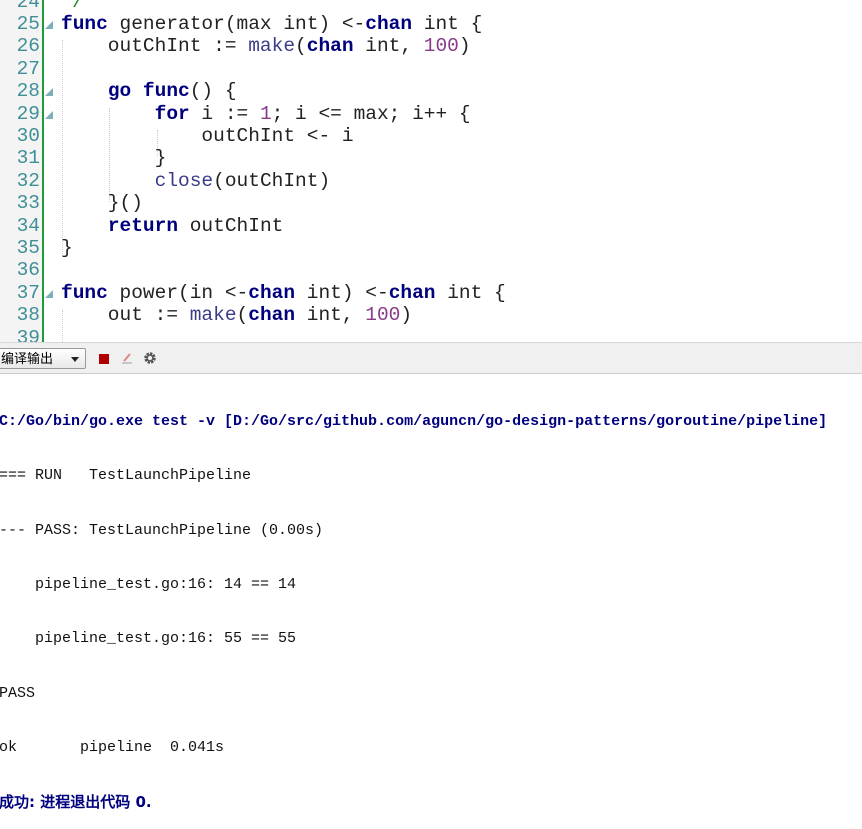 This screenshot has width=862, height=829. I want to click on line-number: 24, so click(28, 6).